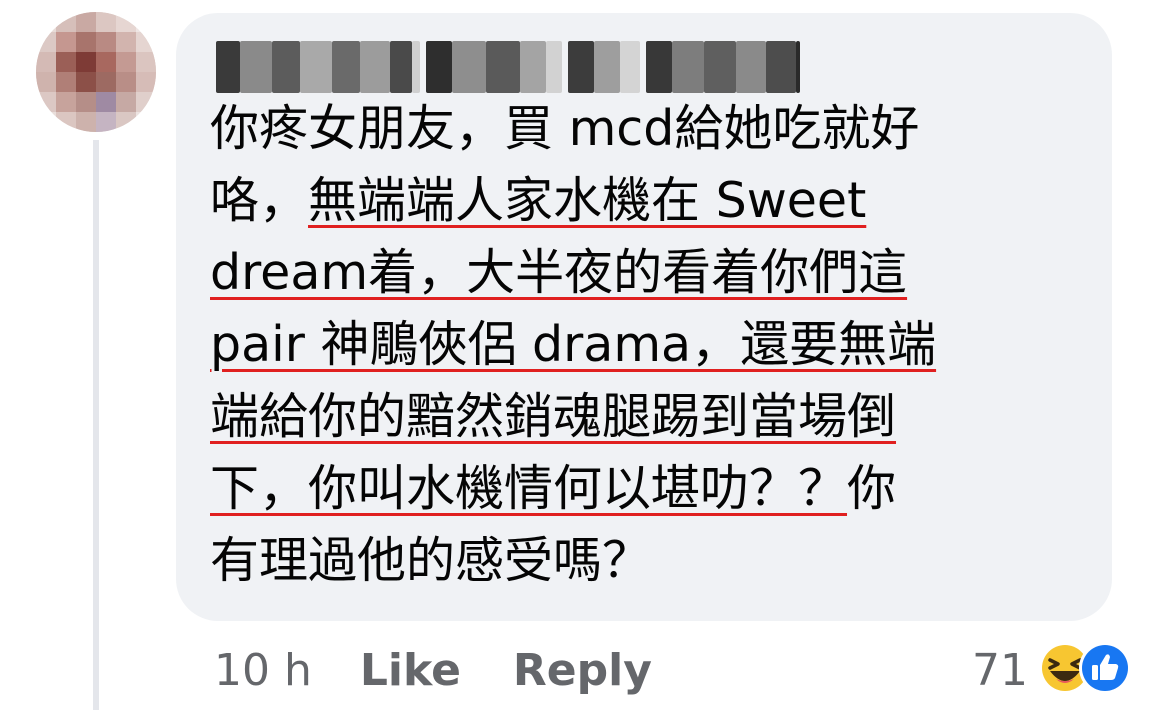  Describe the element at coordinates (553, 416) in the screenshot. I see `underlined-text: 端給你的黯然銷魂腿踢到當場倒` at that location.